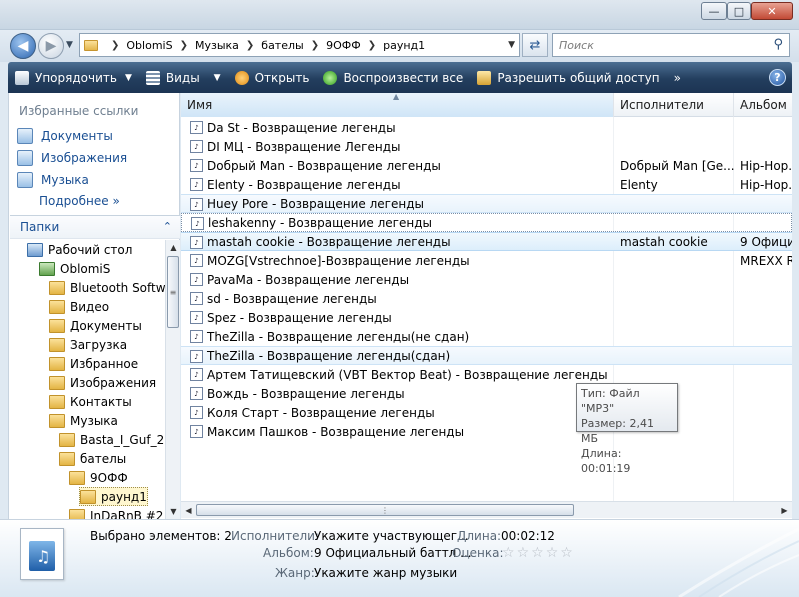 The height and width of the screenshot is (597, 799). Describe the element at coordinates (90, 306) in the screenshot. I see `tree-item-label: Видео` at that location.